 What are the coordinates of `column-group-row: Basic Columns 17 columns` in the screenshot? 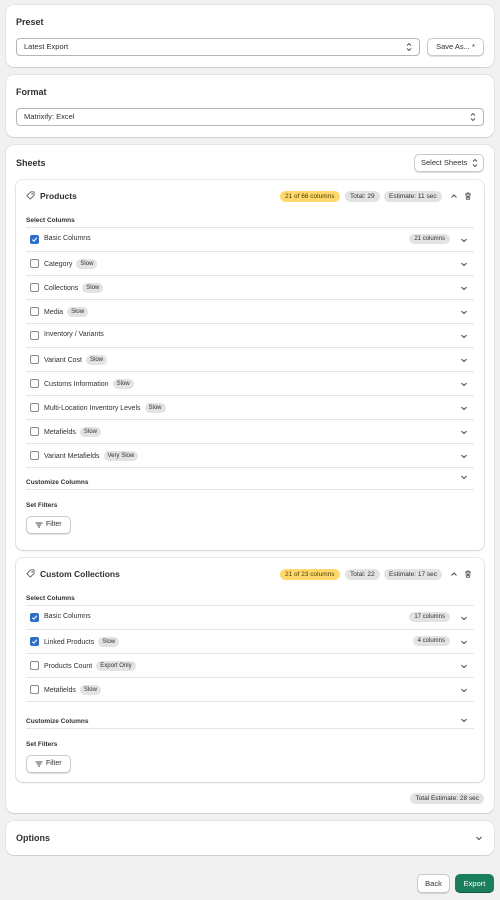 It's located at (250, 617).